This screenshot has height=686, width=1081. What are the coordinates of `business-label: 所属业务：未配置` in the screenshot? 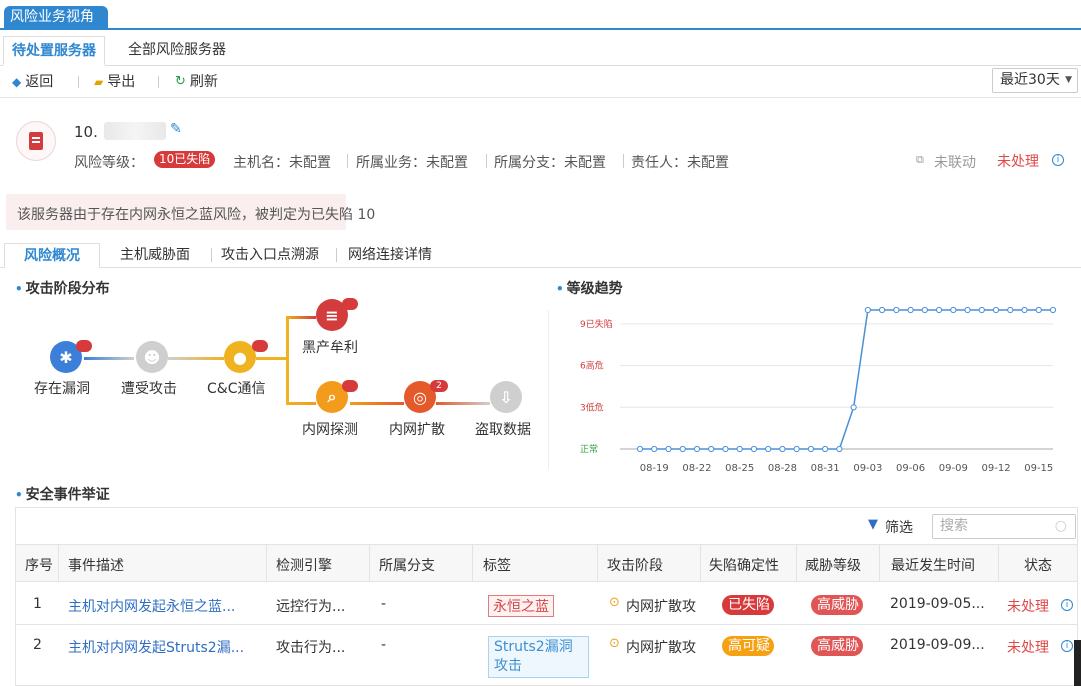 It's located at (412, 163).